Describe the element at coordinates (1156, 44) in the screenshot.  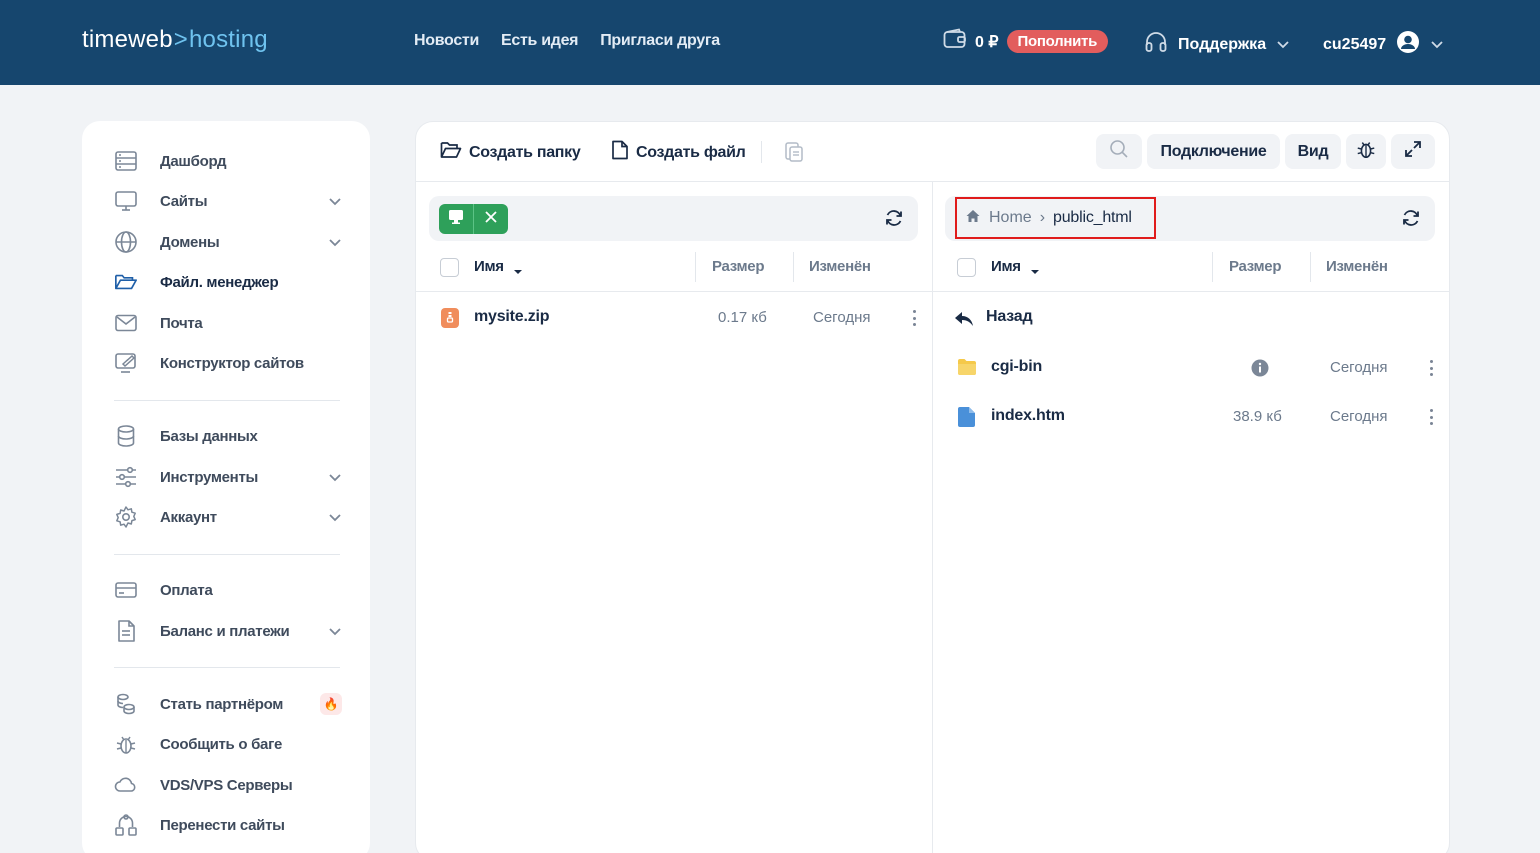
I see `headset-icon` at that location.